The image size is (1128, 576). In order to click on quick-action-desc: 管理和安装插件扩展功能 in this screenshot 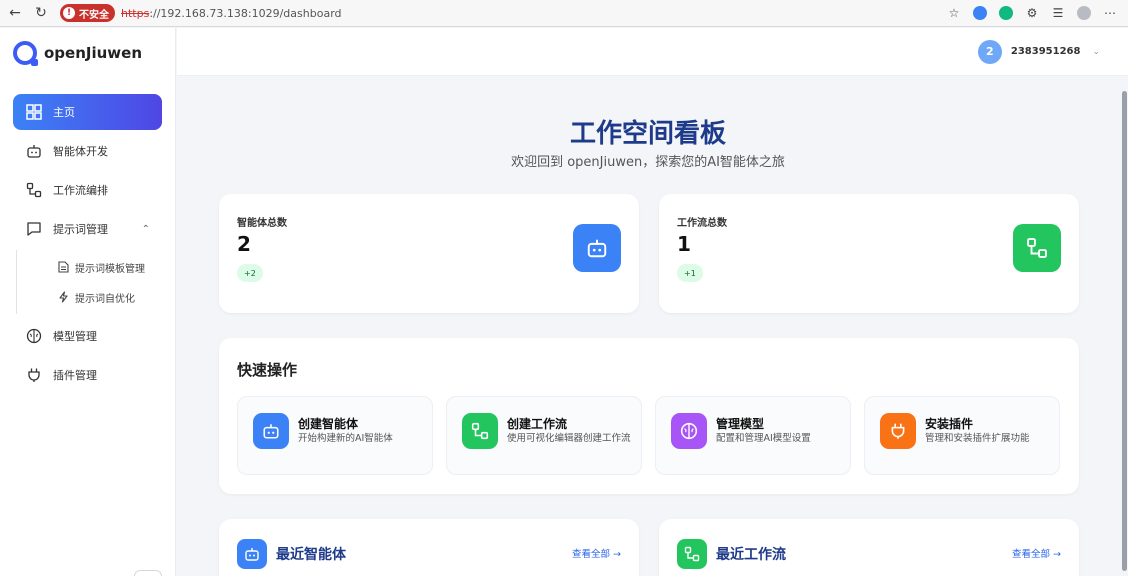, I will do `click(977, 438)`.